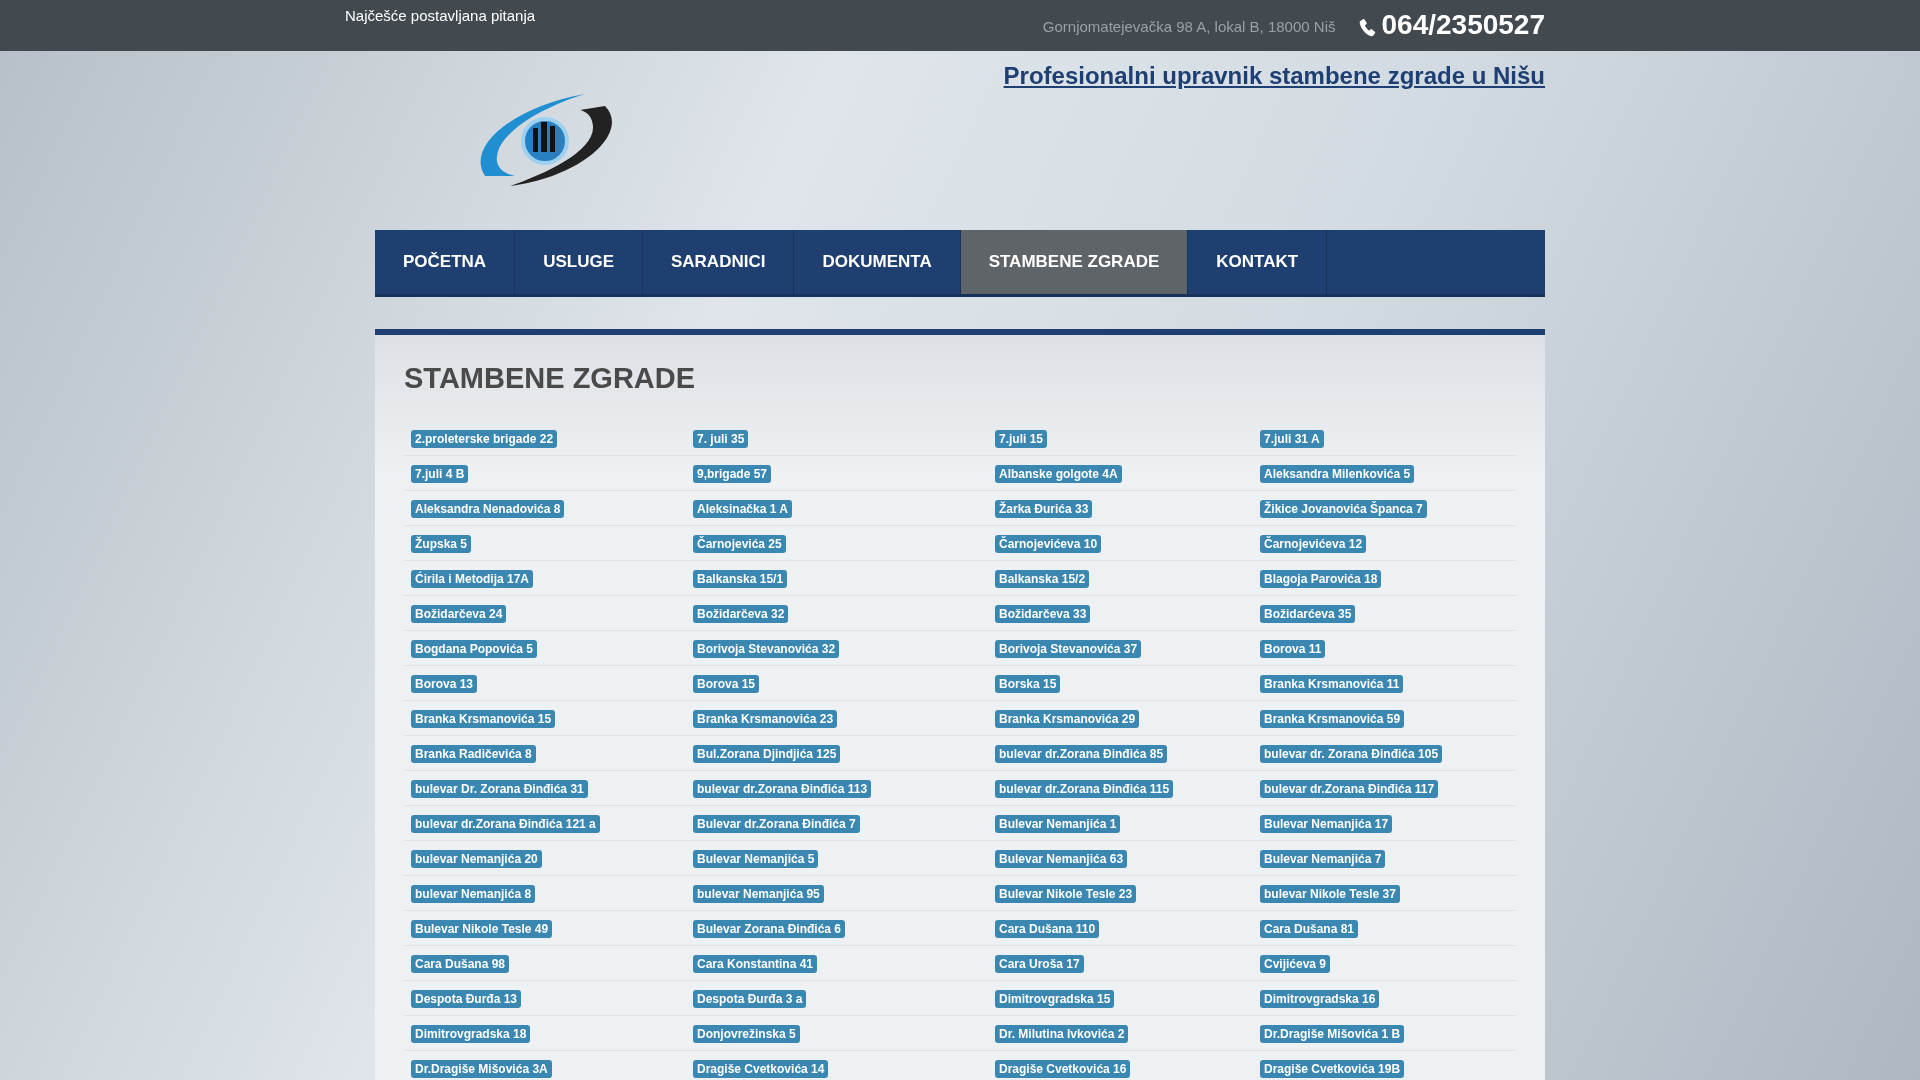  Describe the element at coordinates (1048, 543) in the screenshot. I see `building-label: Čarnojevićeva 10` at that location.